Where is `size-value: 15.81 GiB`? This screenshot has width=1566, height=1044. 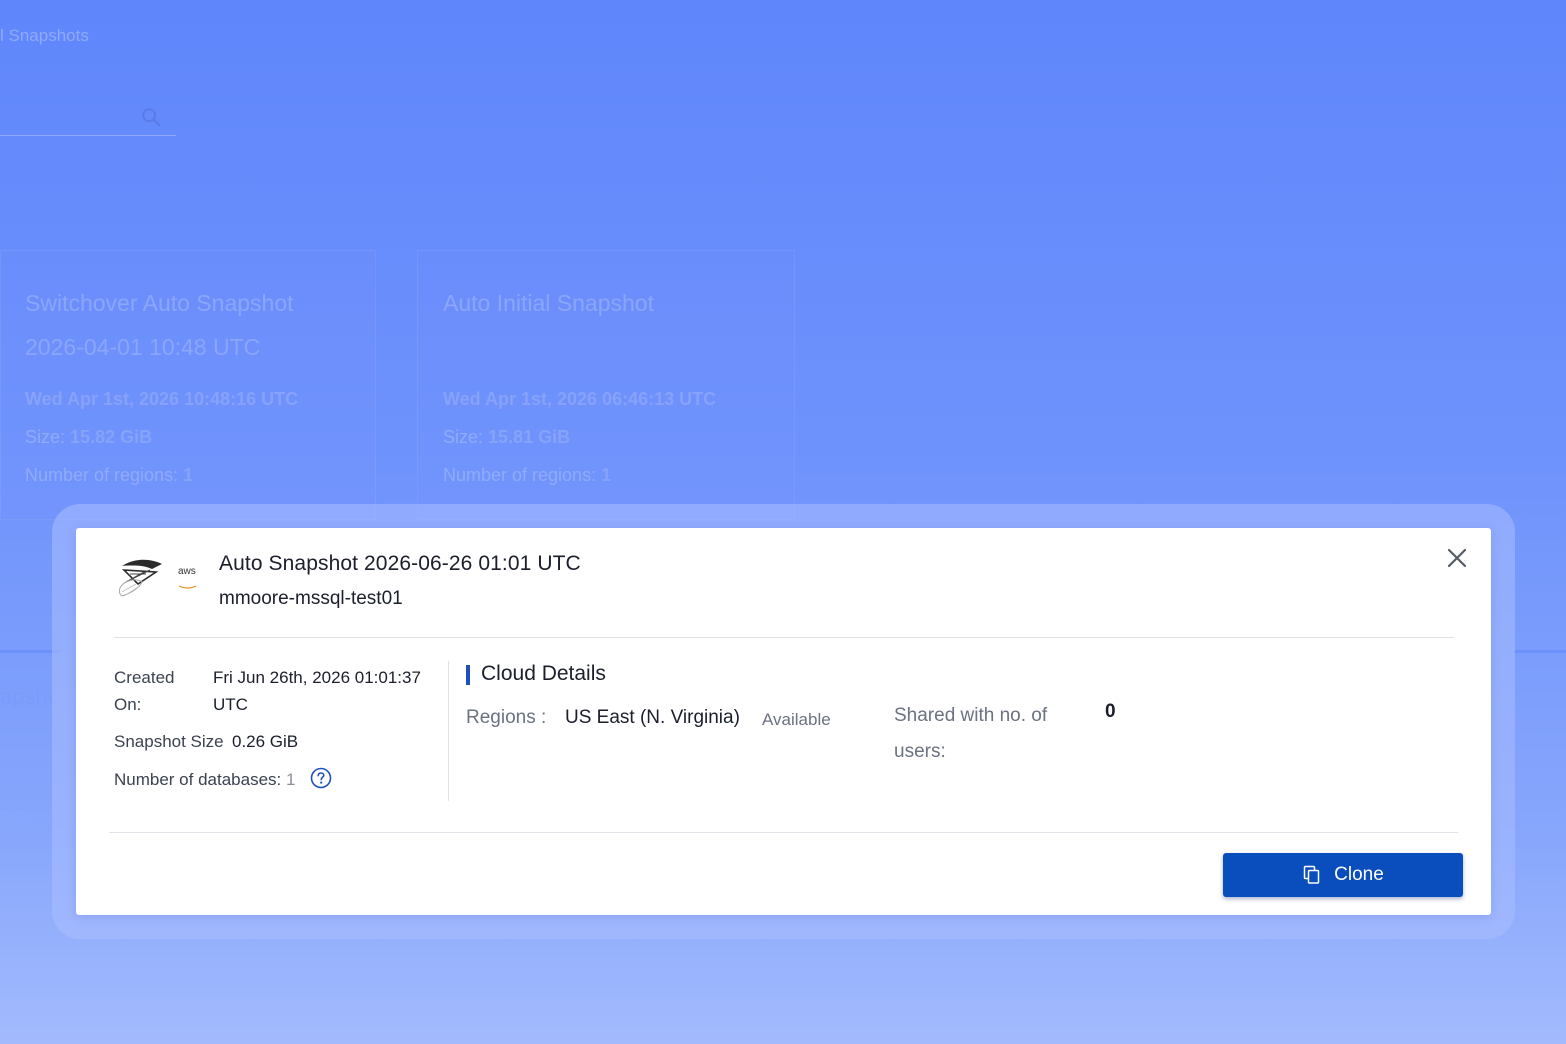 size-value: 15.81 GiB is located at coordinates (529, 437).